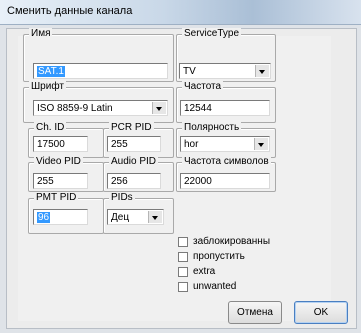  I want to click on ok-button: OK, so click(321, 312).